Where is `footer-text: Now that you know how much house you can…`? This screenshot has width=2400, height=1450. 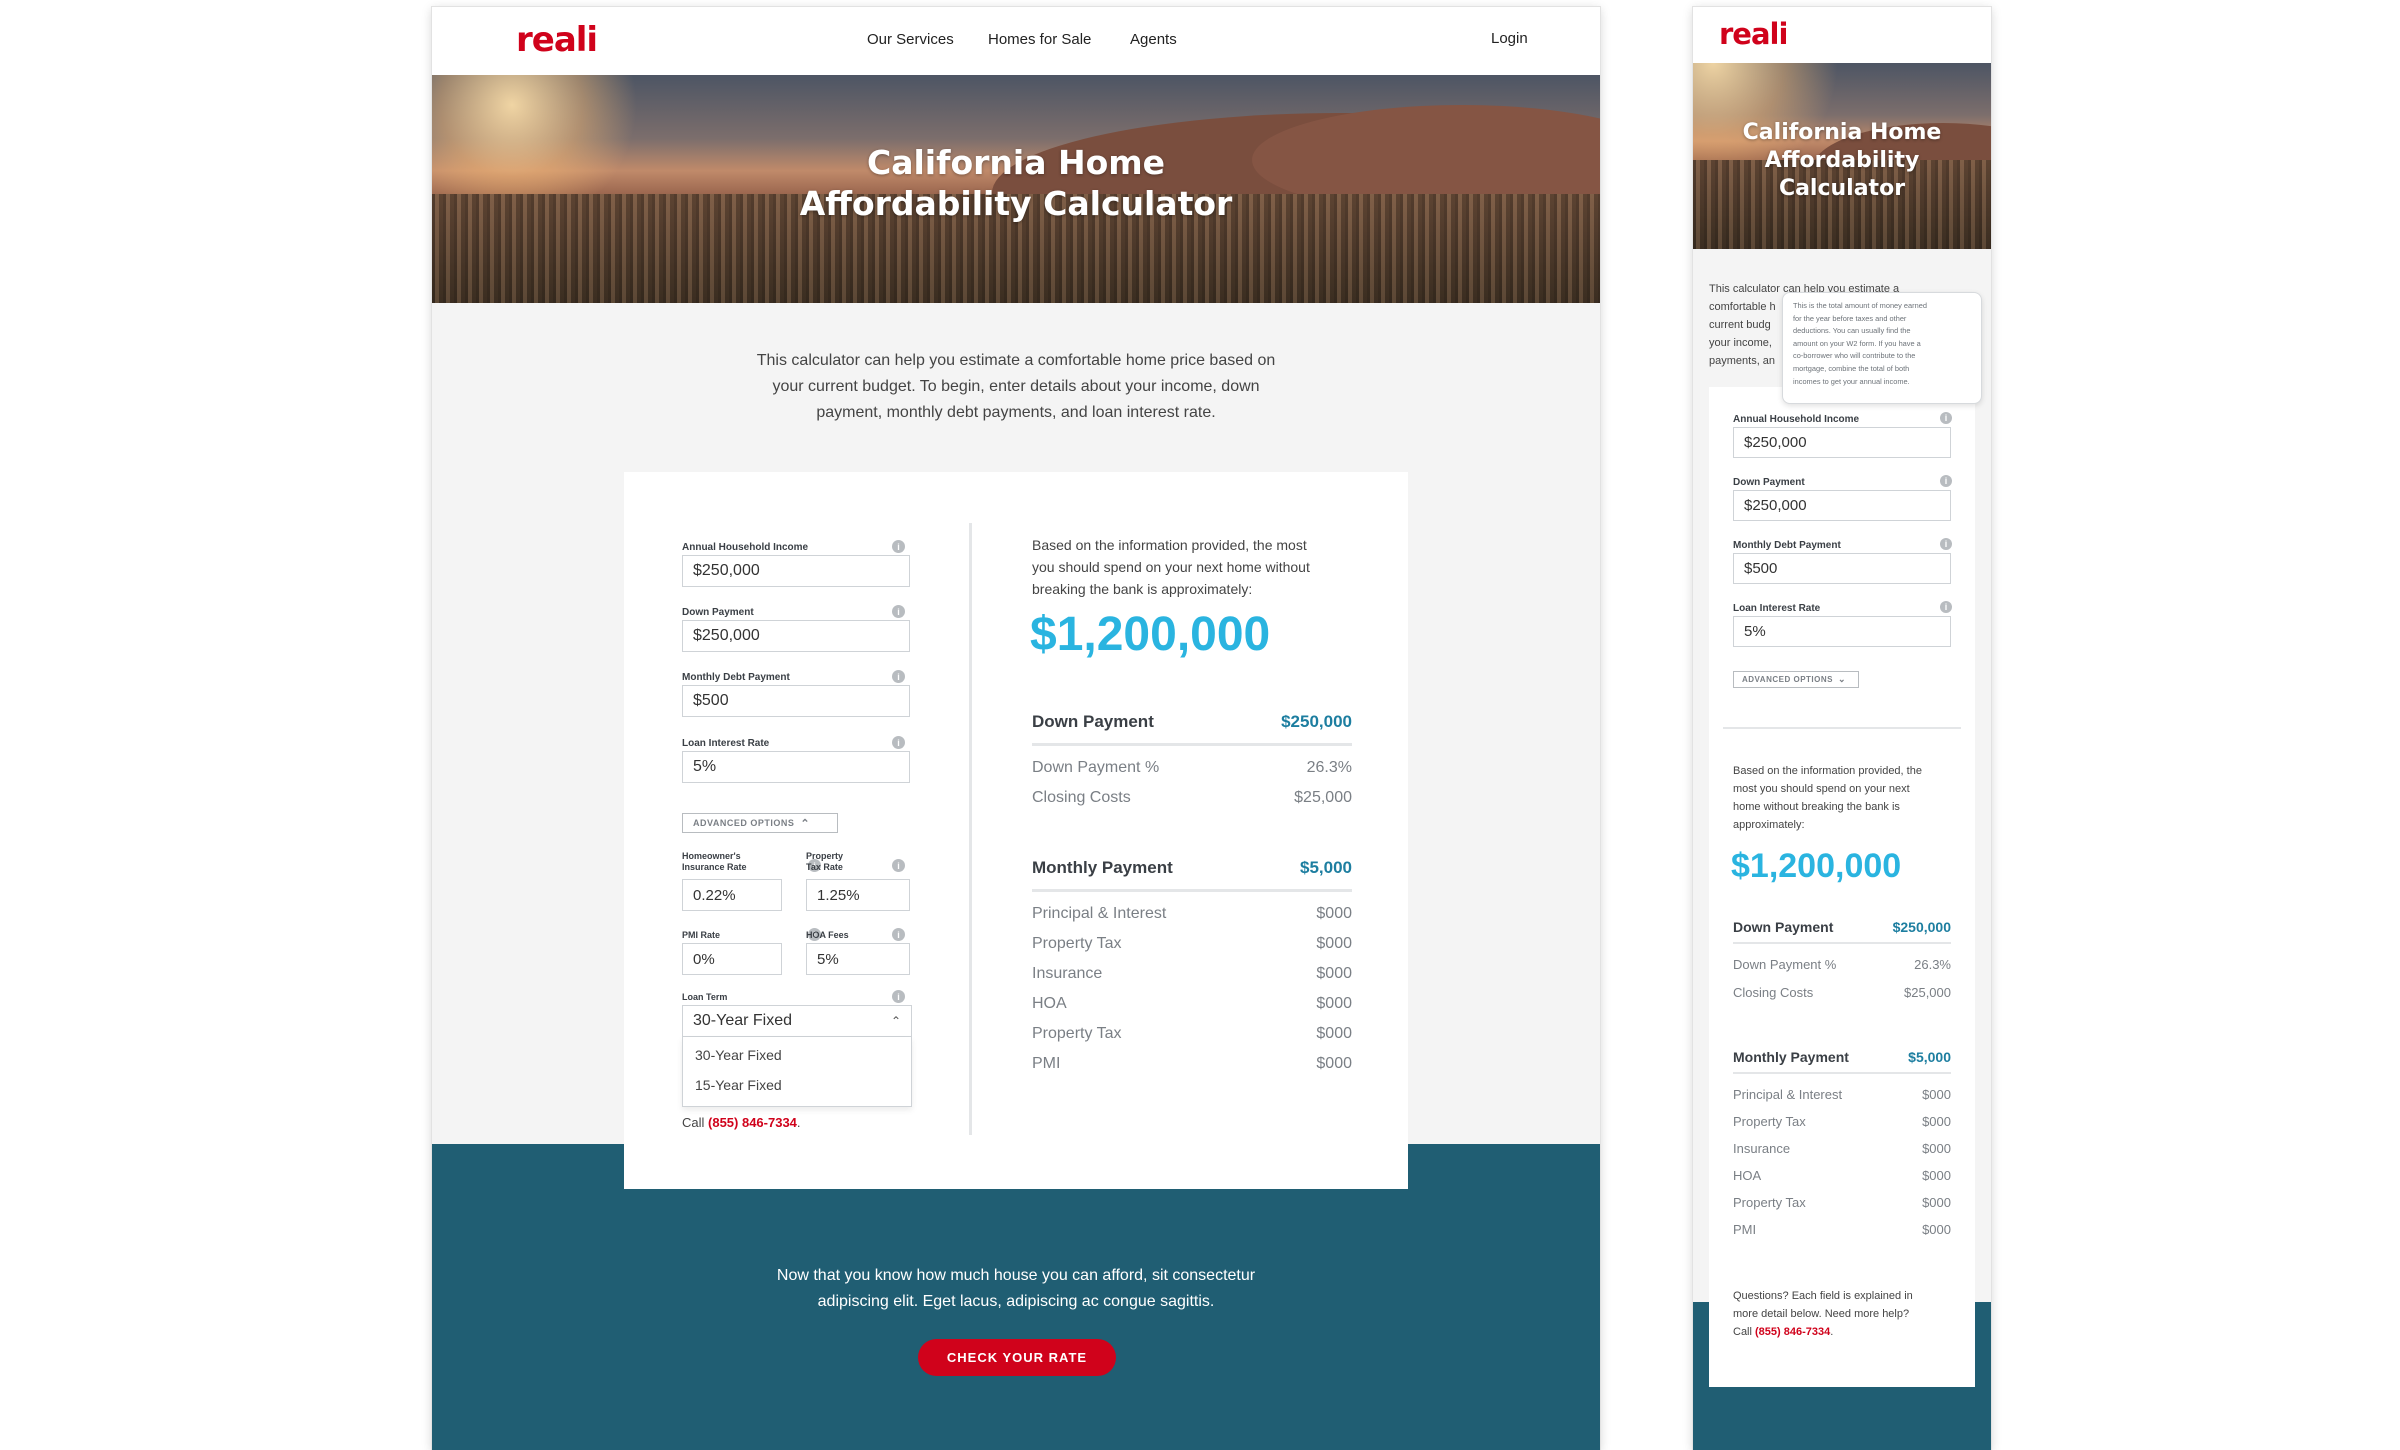 footer-text: Now that you know how much house you can… is located at coordinates (1016, 1288).